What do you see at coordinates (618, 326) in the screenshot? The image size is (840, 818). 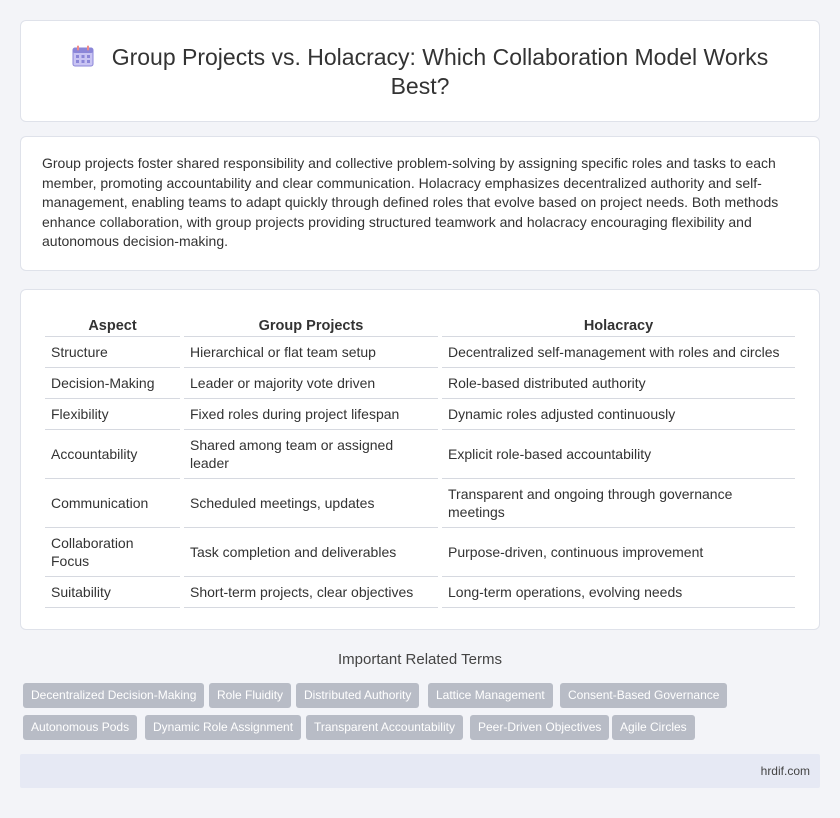 I see `header-holacracy: Holacracy` at bounding box center [618, 326].